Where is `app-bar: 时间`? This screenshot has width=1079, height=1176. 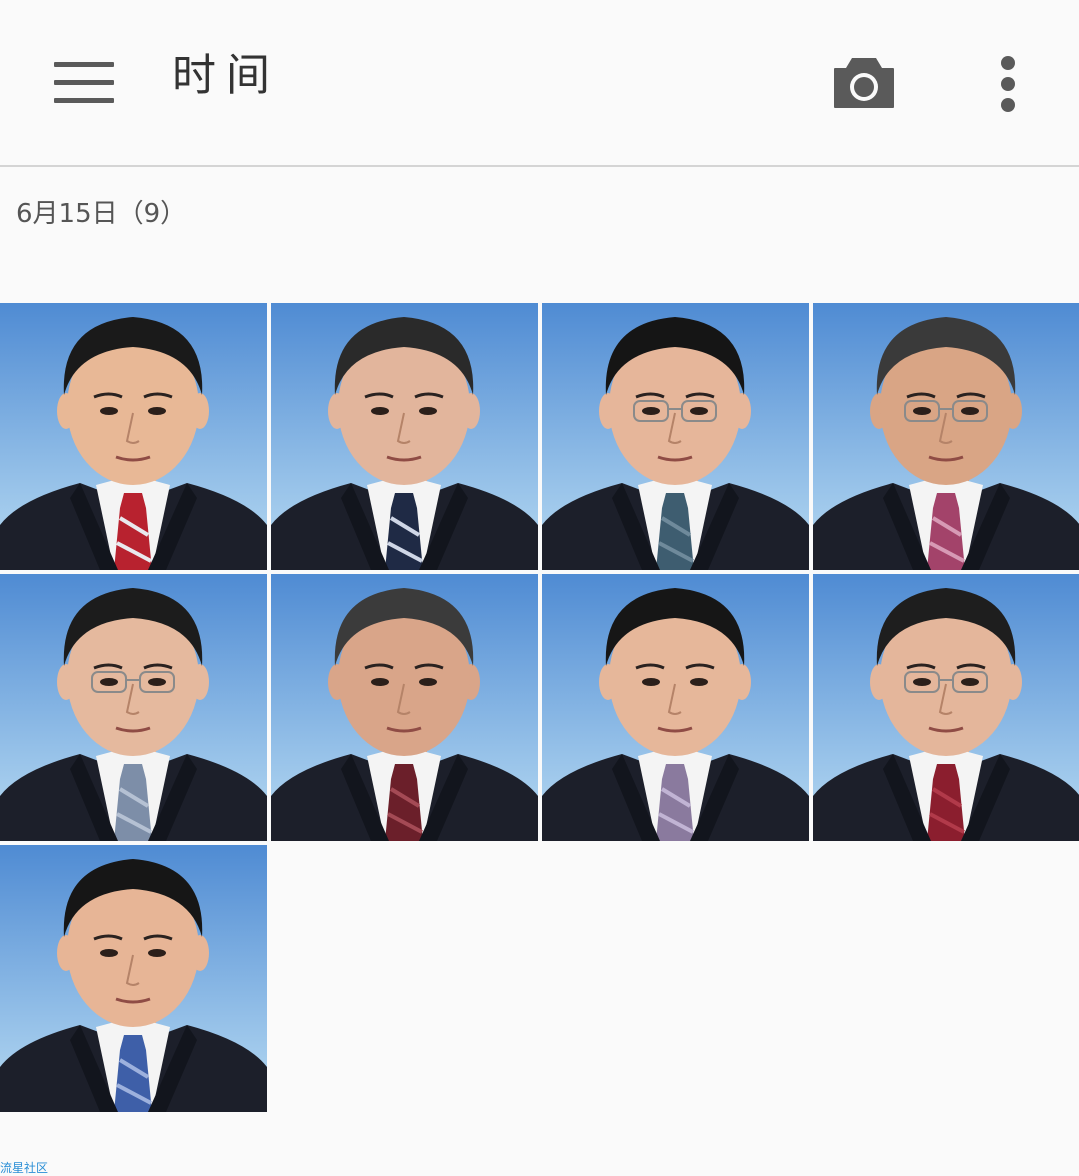 app-bar: 时间 is located at coordinates (539, 83).